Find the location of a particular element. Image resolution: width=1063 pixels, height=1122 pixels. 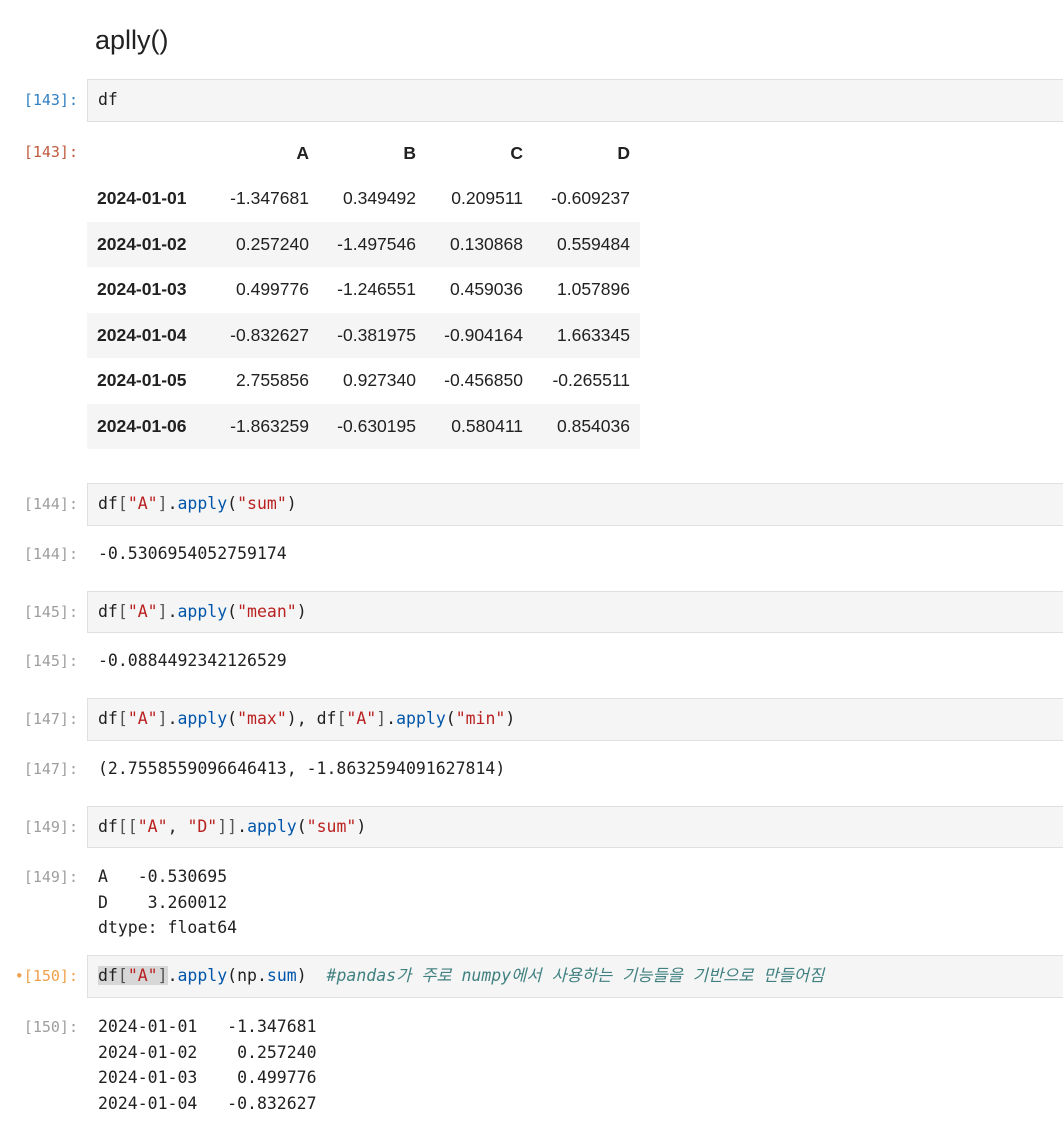

output-line: 2024-01-02 0.257240 is located at coordinates (207, 1052).